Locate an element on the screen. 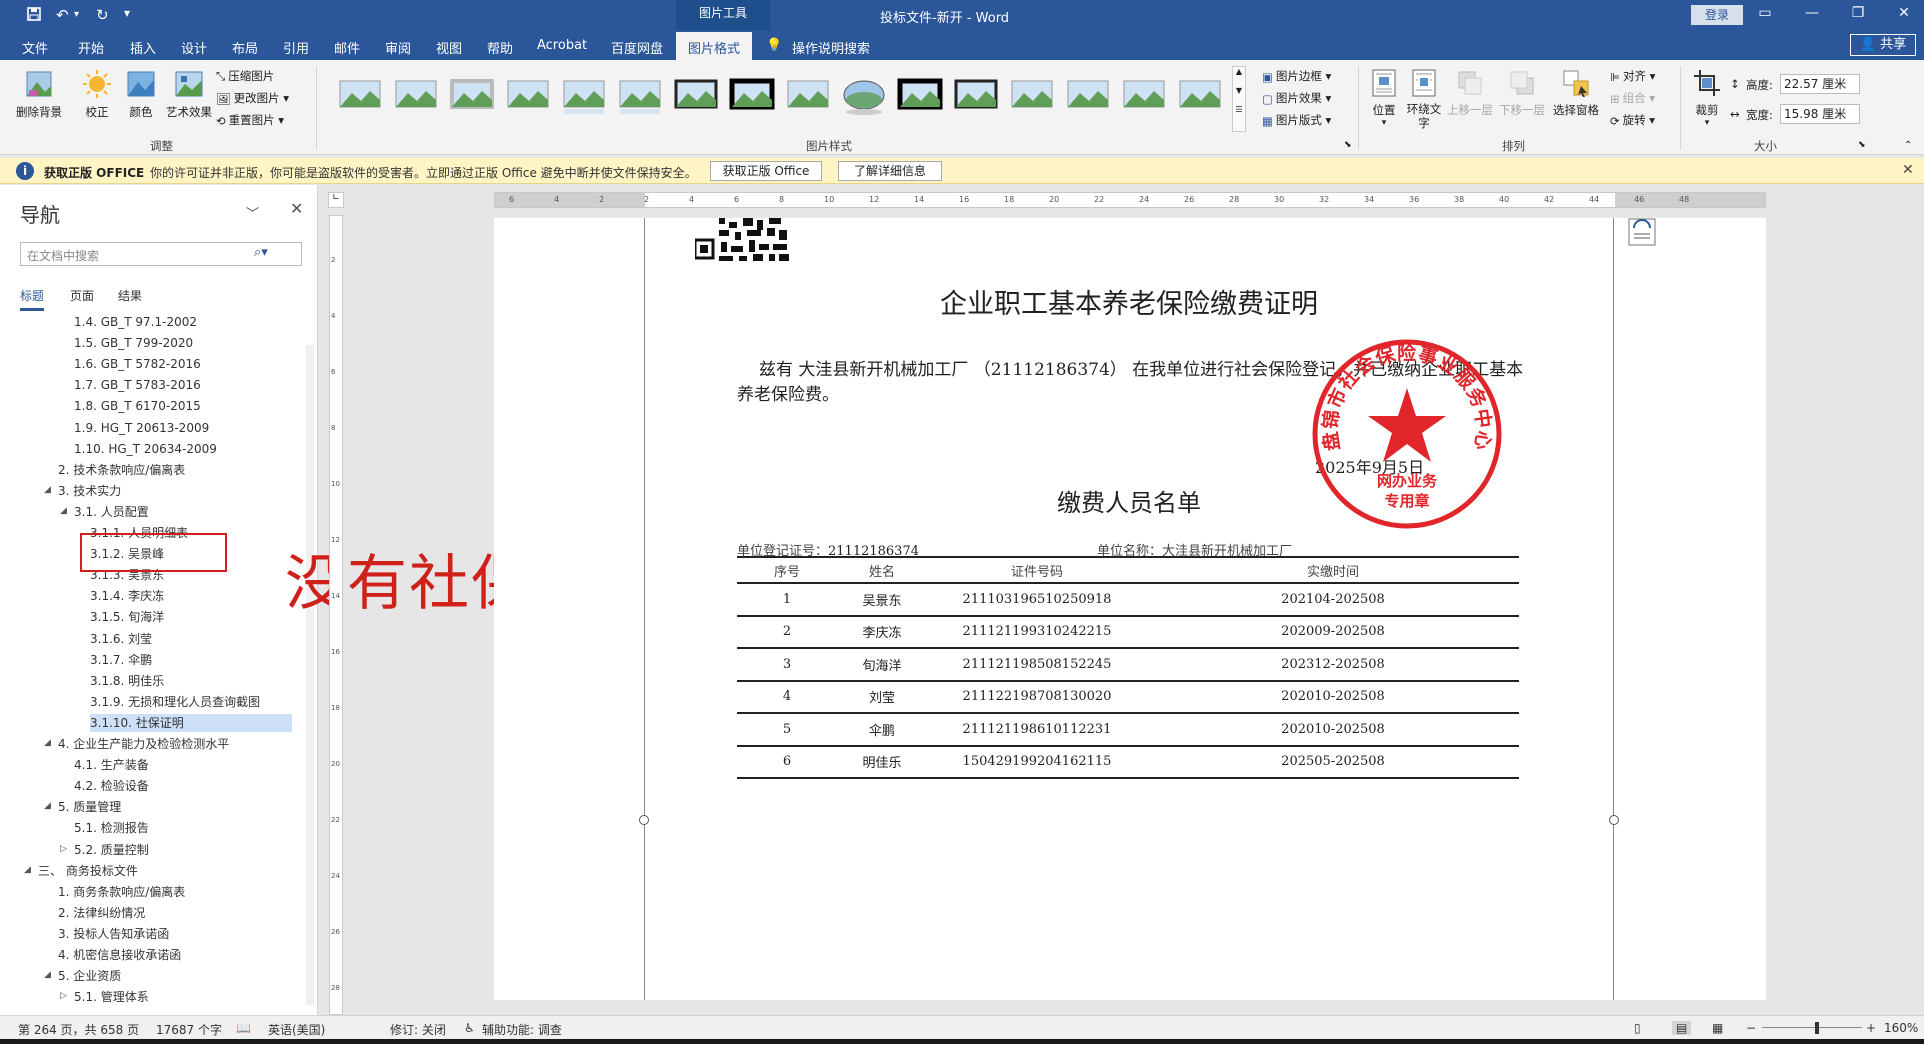 The height and width of the screenshot is (1044, 1924). tab-design: 设计 is located at coordinates (194, 47).